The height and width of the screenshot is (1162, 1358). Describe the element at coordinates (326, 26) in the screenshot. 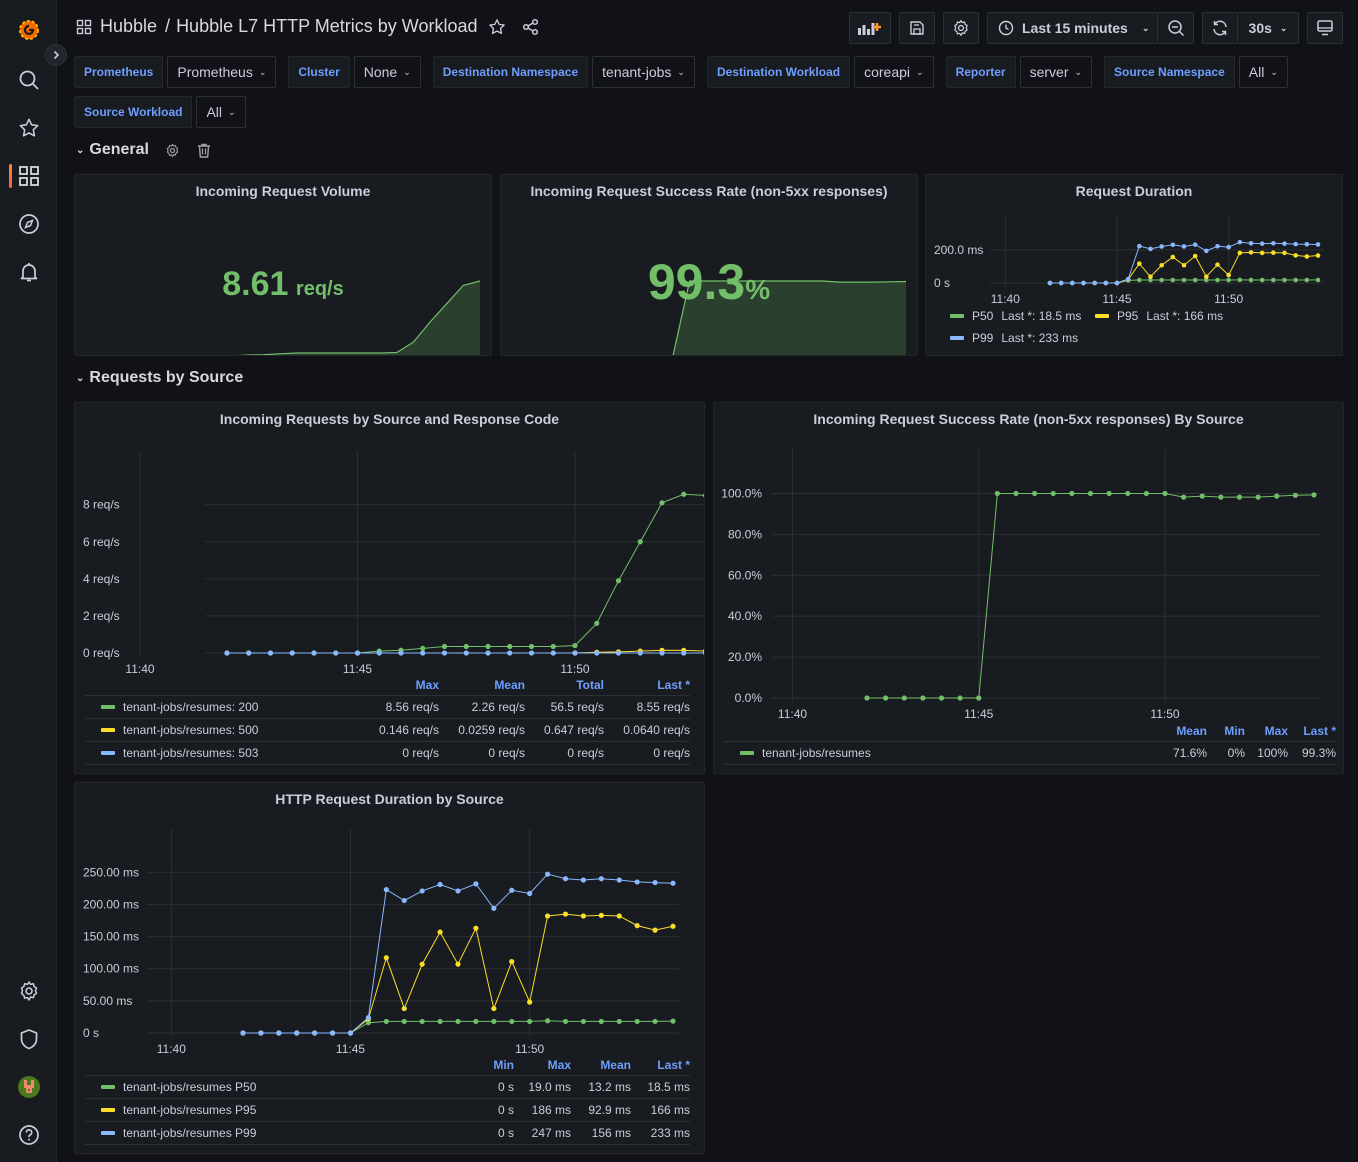

I see `dashboard-title: Hubble L7 HTTP Metrics by Workload` at that location.